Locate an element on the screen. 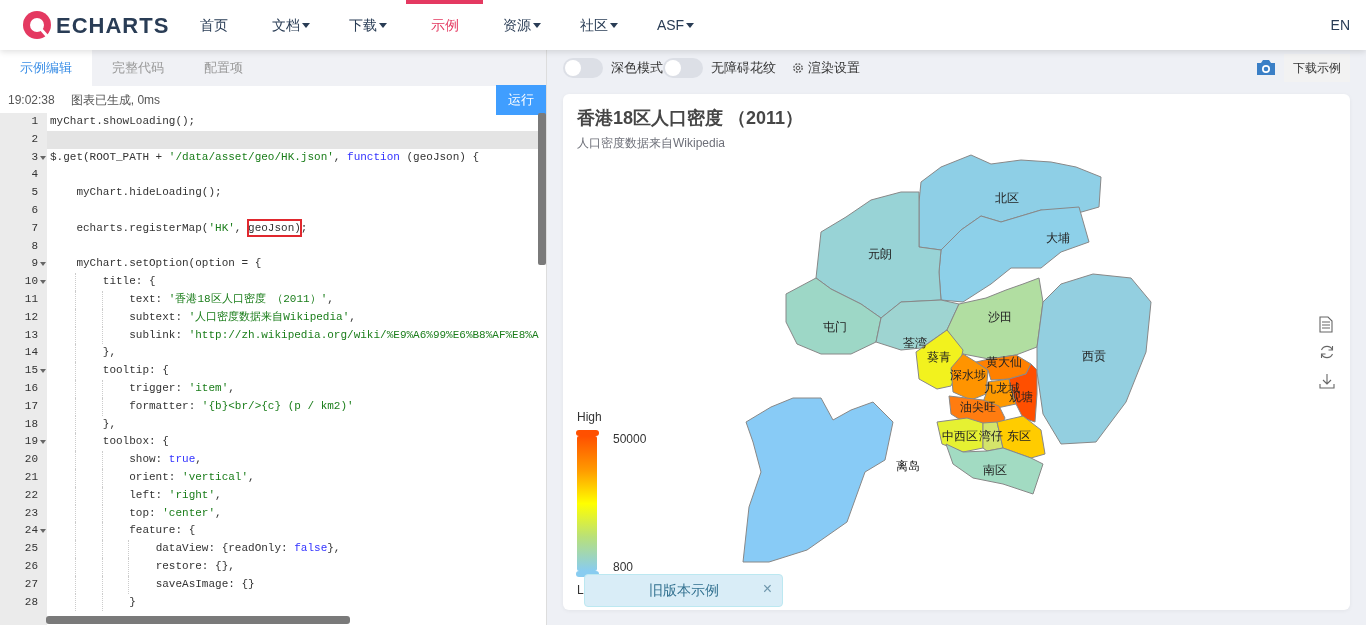 This screenshot has width=1366, height=625. nav-link: 首页 is located at coordinates (213, 25).